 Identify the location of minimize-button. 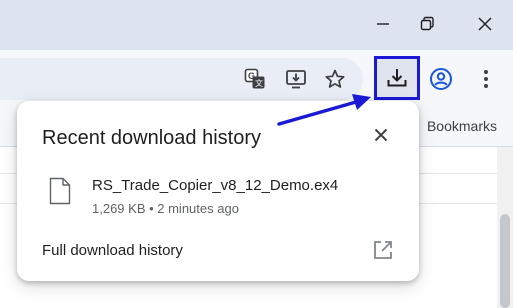
(383, 24).